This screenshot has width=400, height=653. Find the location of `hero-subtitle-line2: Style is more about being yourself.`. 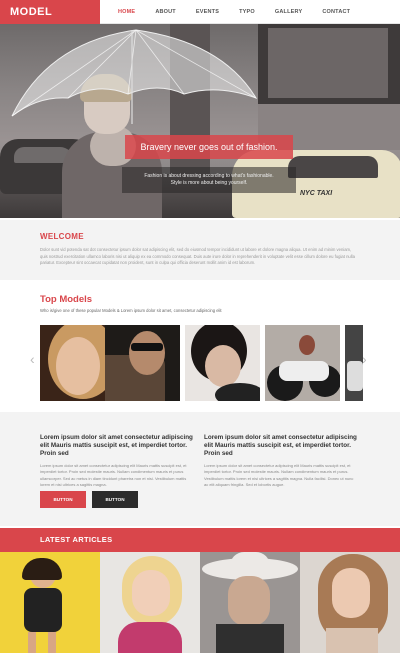

hero-subtitle-line2: Style is more about being yourself. is located at coordinates (209, 183).